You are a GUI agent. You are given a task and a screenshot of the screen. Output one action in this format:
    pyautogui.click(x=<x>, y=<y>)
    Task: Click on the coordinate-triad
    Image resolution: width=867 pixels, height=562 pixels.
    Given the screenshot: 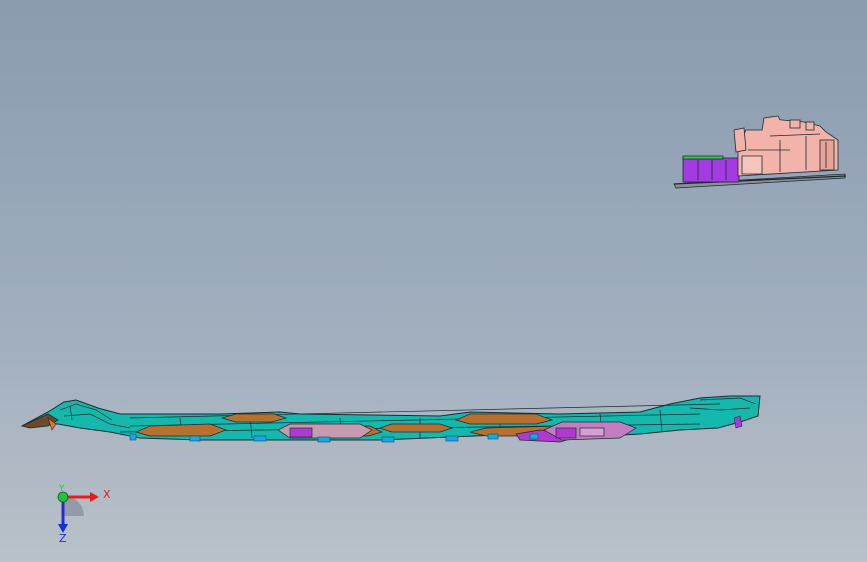 What is the action you would take?
    pyautogui.click(x=78, y=512)
    